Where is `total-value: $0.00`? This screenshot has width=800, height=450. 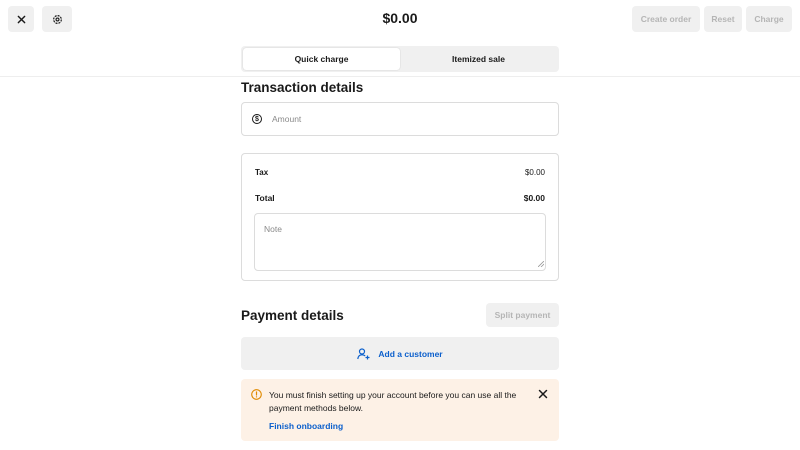 total-value: $0.00 is located at coordinates (534, 198).